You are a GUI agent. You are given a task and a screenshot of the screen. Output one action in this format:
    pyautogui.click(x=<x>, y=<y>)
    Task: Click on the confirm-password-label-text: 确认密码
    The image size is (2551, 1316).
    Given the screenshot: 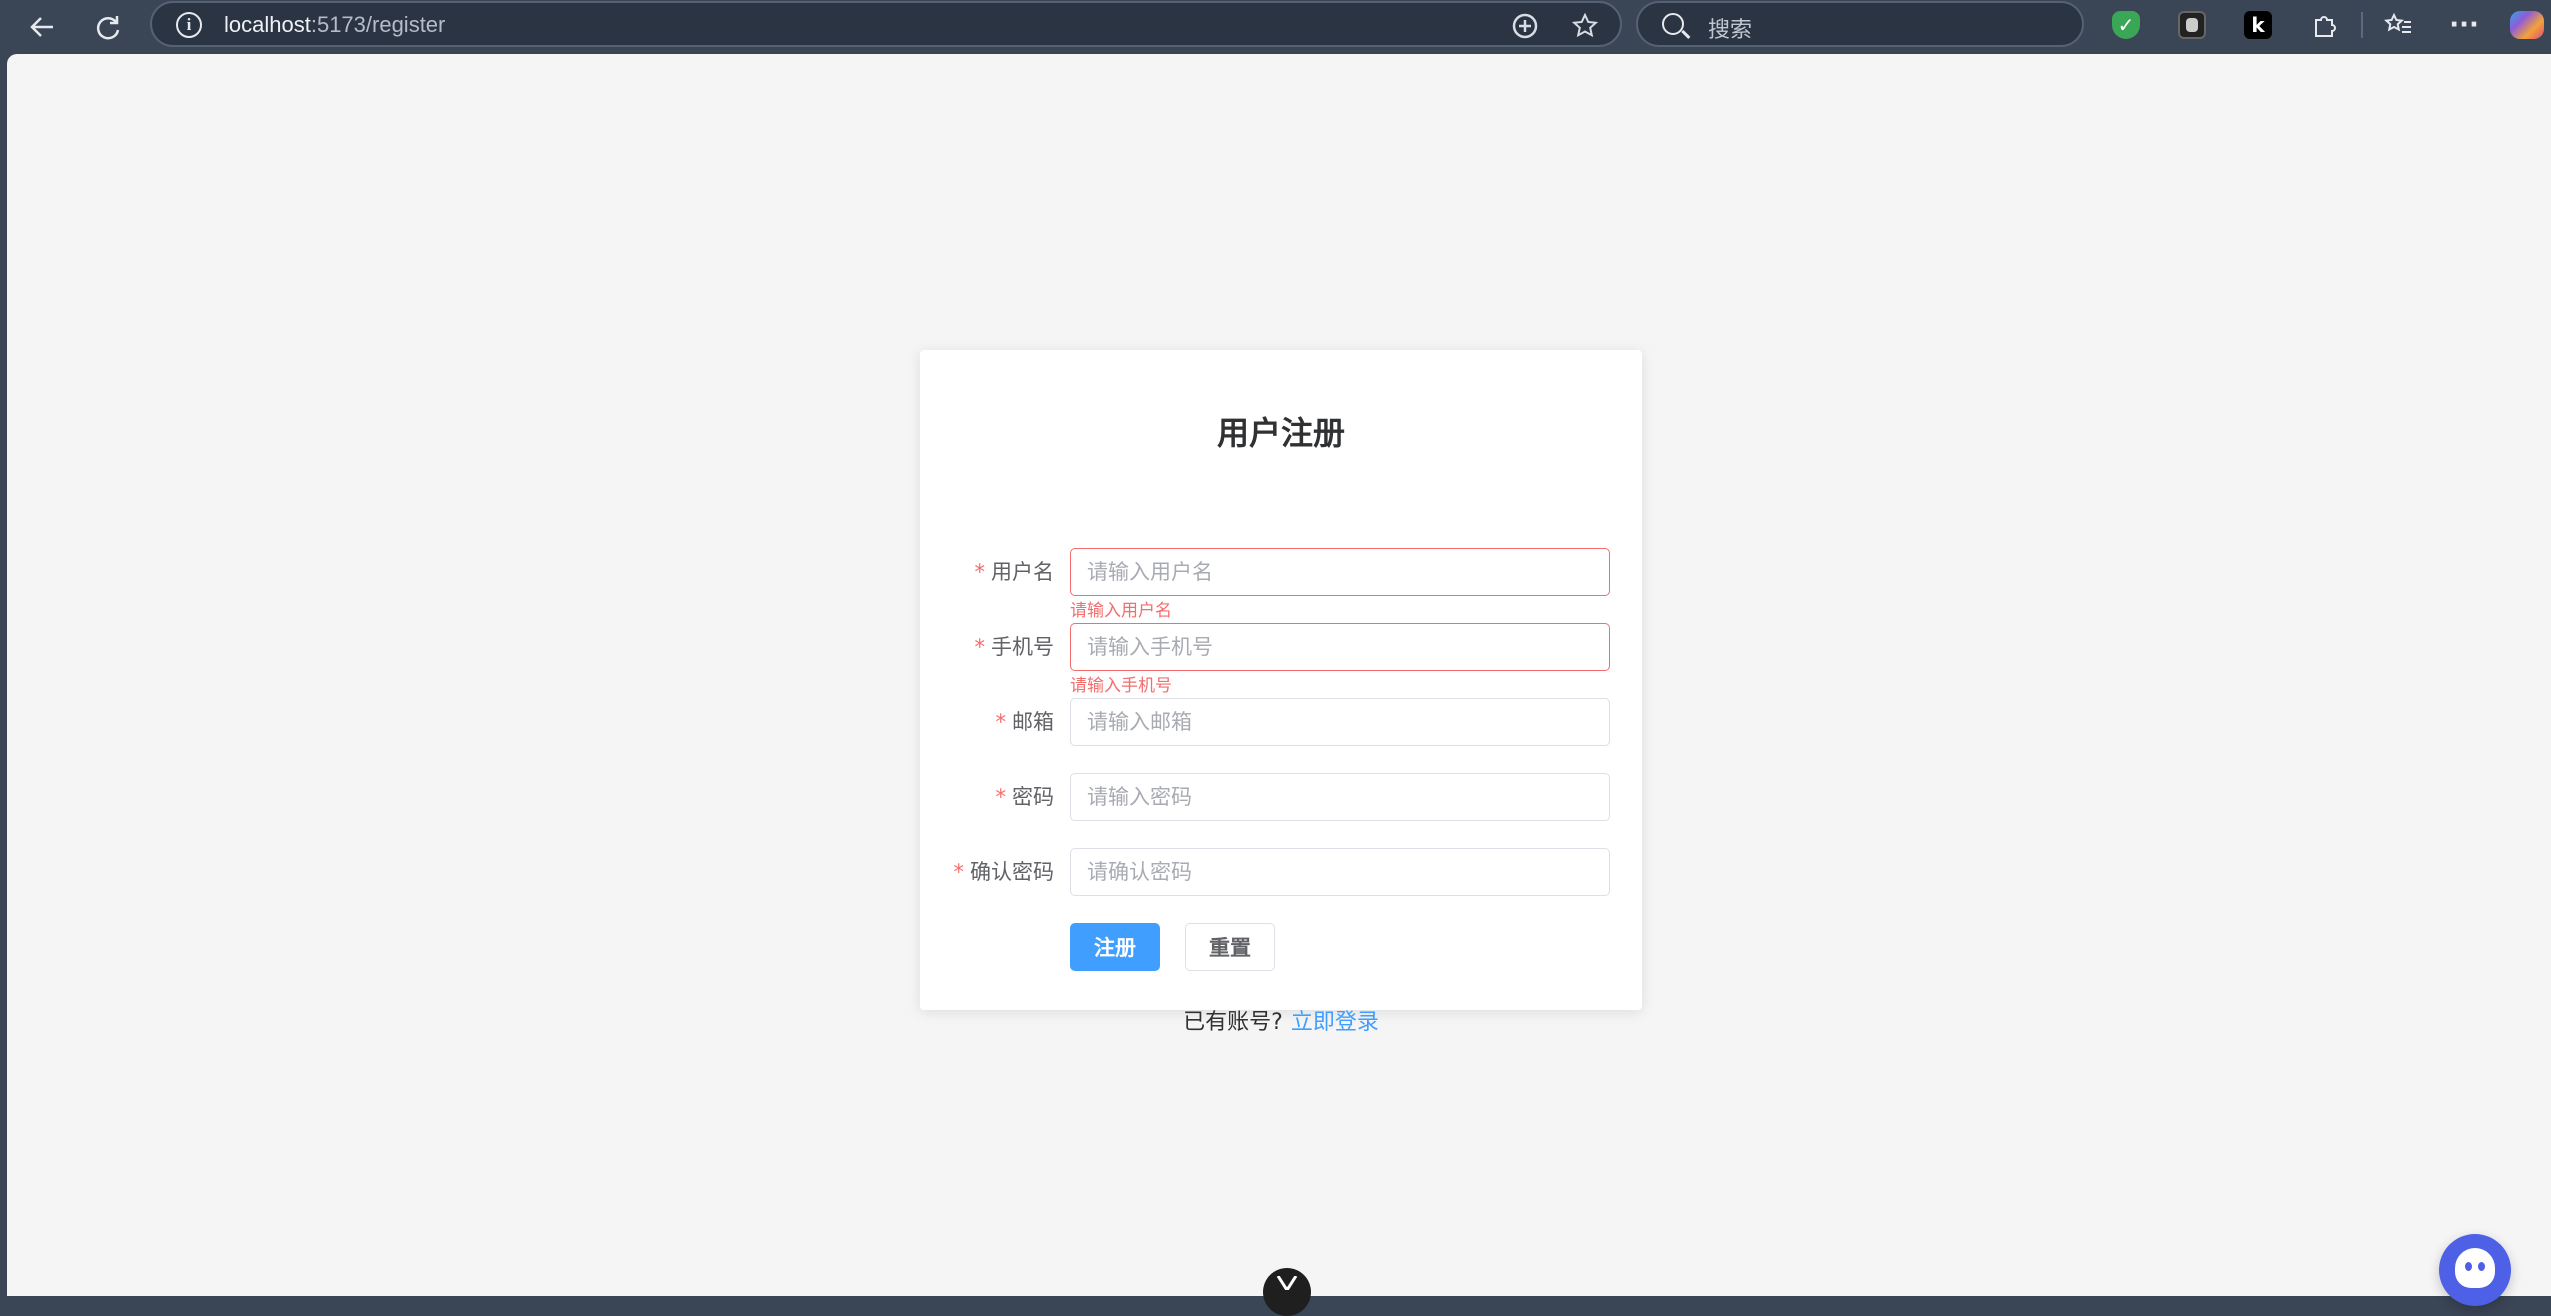 What is the action you would take?
    pyautogui.click(x=1012, y=872)
    